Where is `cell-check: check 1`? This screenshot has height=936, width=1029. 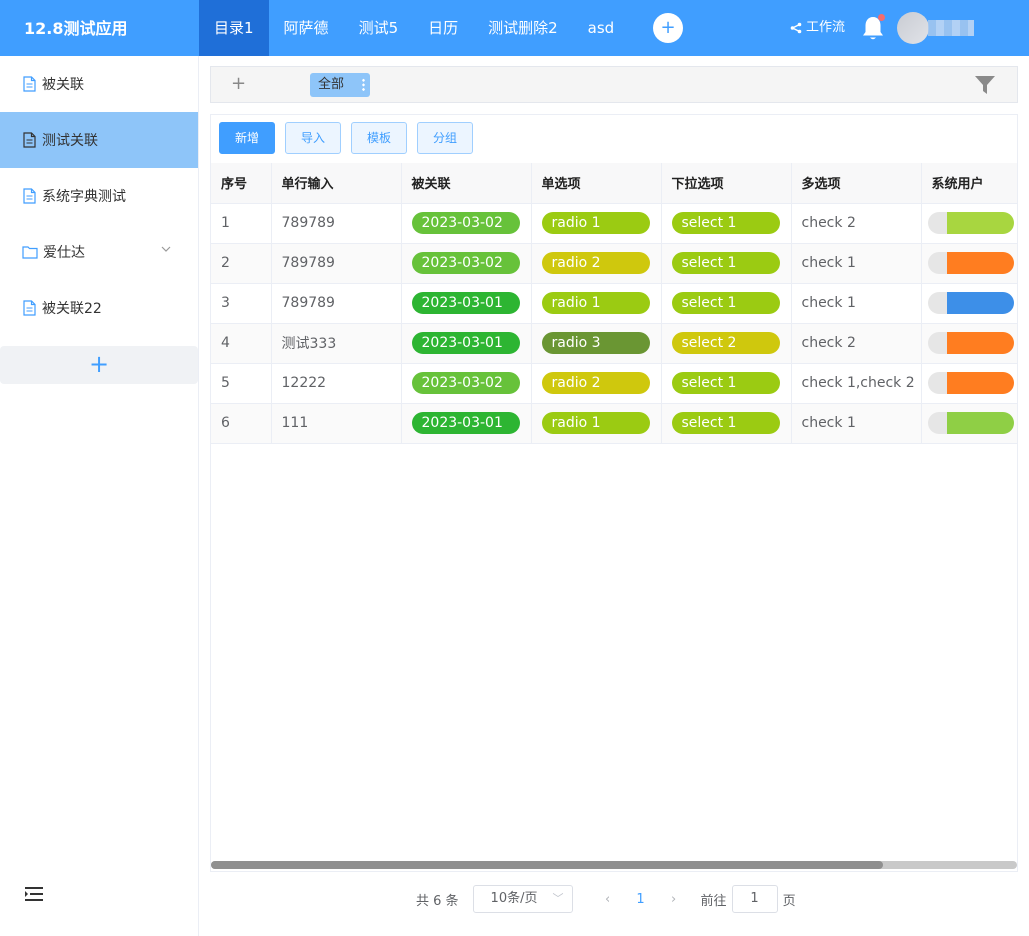
cell-check: check 1 is located at coordinates (856, 303).